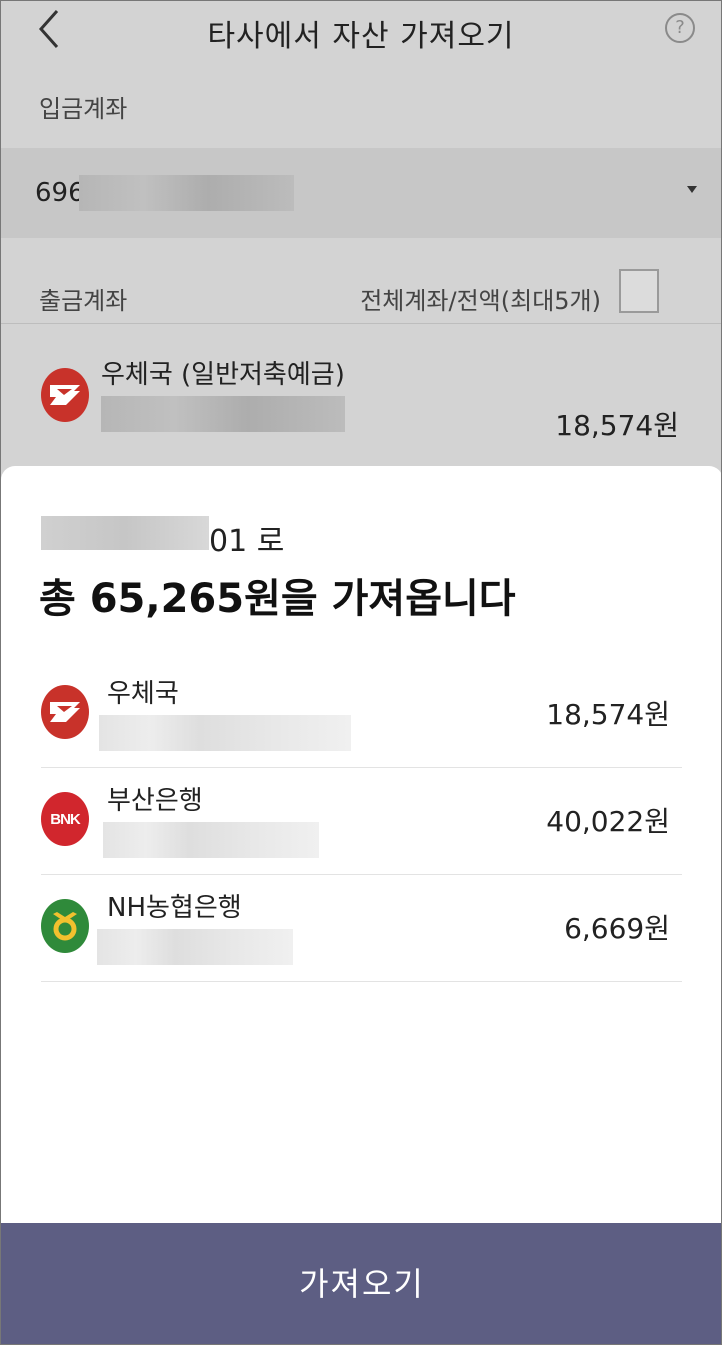 This screenshot has height=1345, width=722. I want to click on list-item: NH농협은행 6,669원, so click(361, 928).